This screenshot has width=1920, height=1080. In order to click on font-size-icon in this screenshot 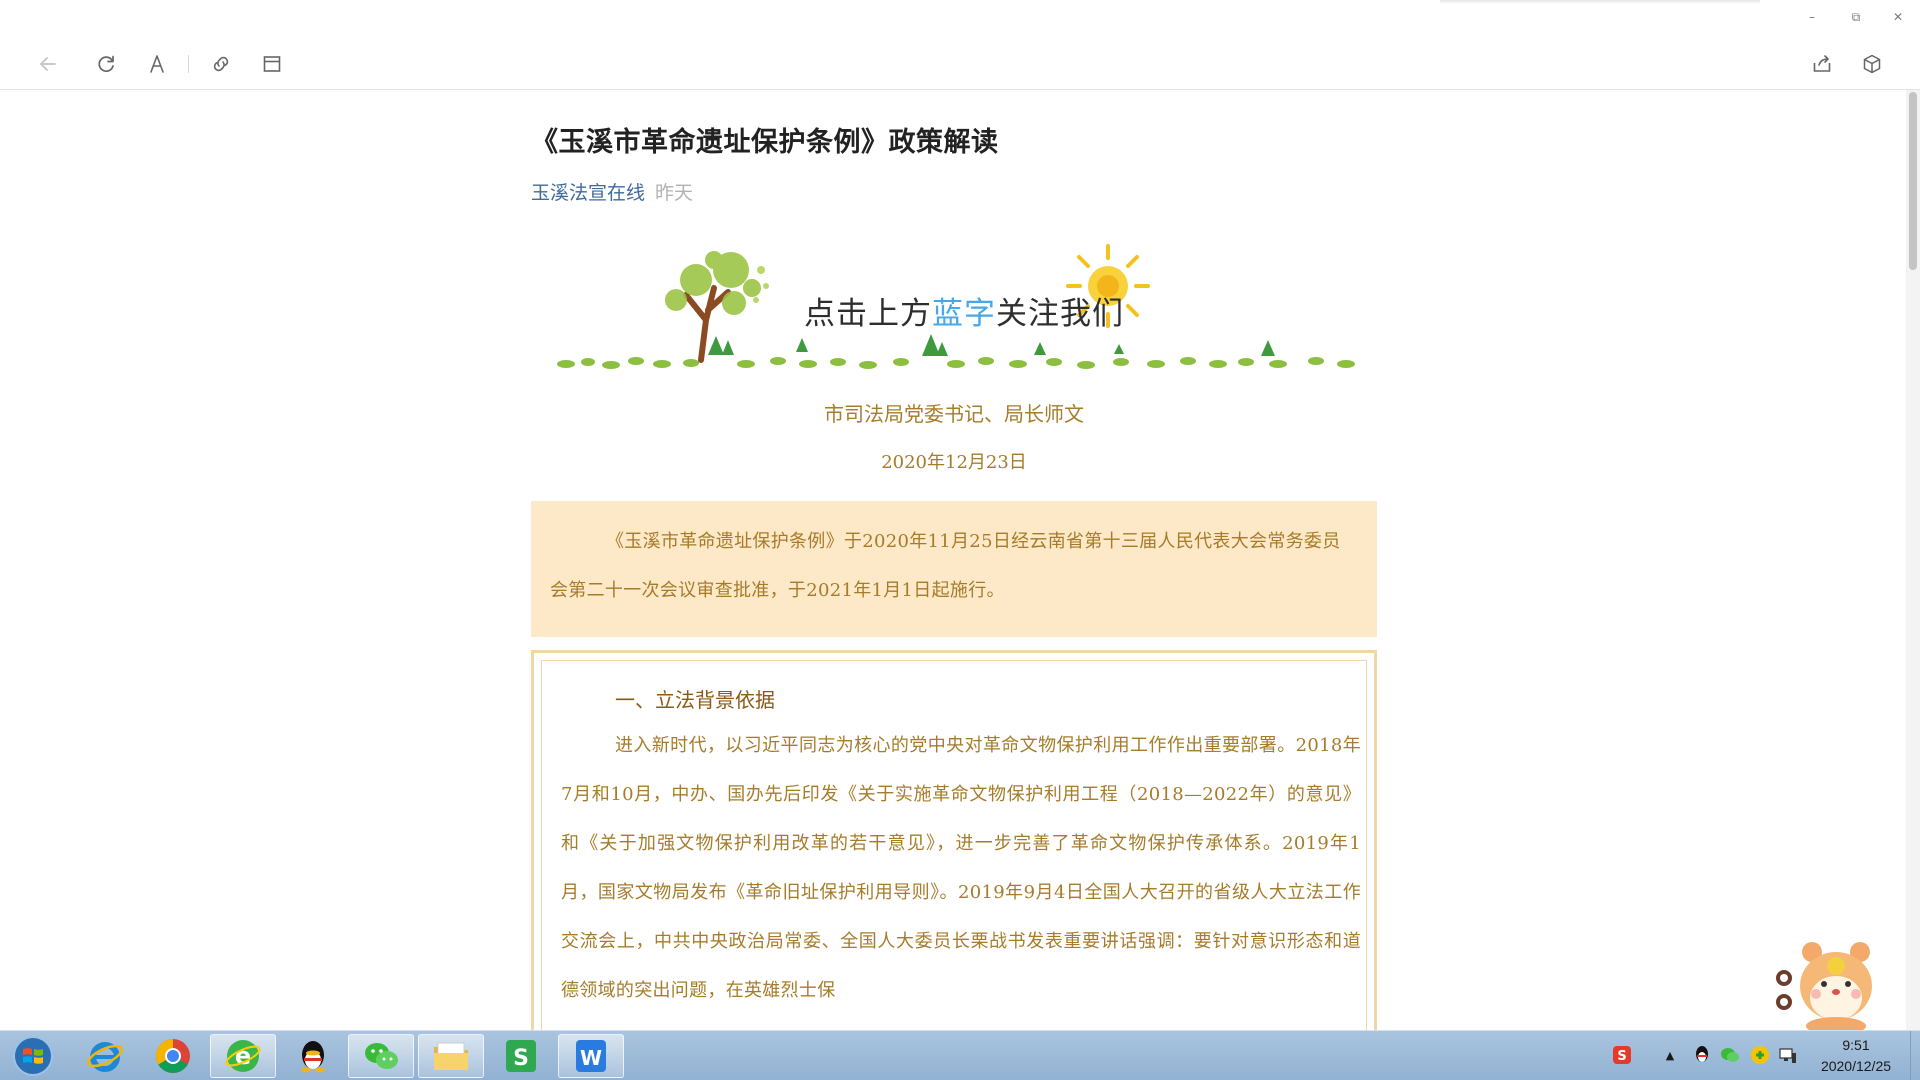, I will do `click(157, 64)`.